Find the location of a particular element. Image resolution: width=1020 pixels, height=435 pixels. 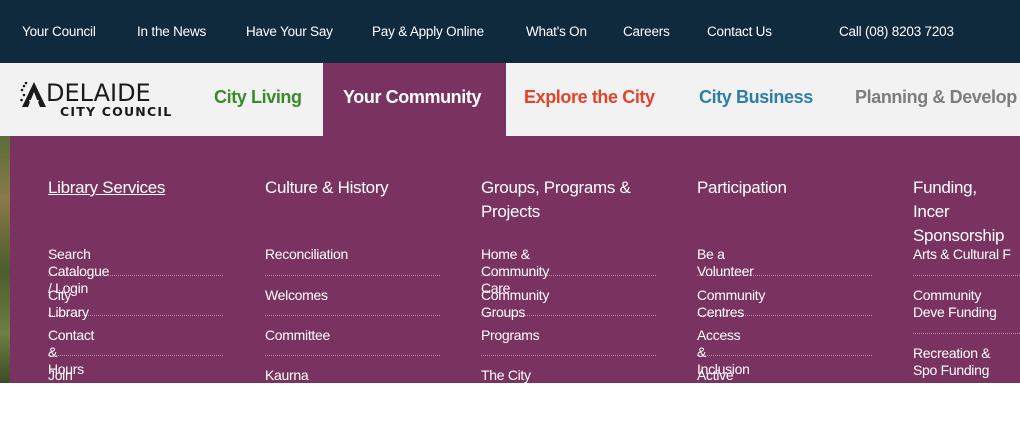

util-link-have-your-say: Have Your Say is located at coordinates (289, 31).